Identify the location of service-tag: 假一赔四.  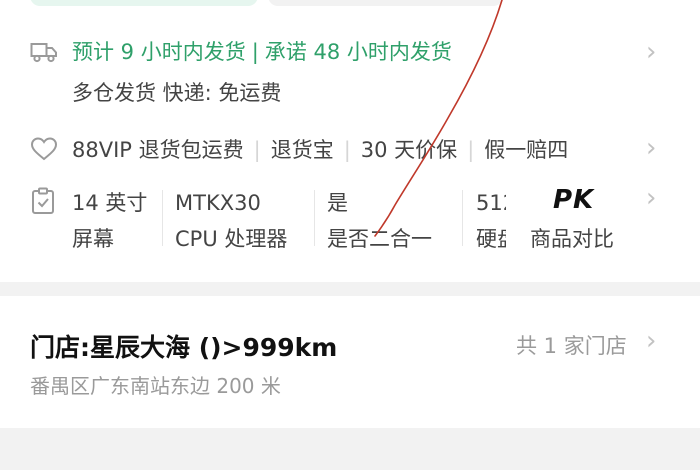
(526, 150).